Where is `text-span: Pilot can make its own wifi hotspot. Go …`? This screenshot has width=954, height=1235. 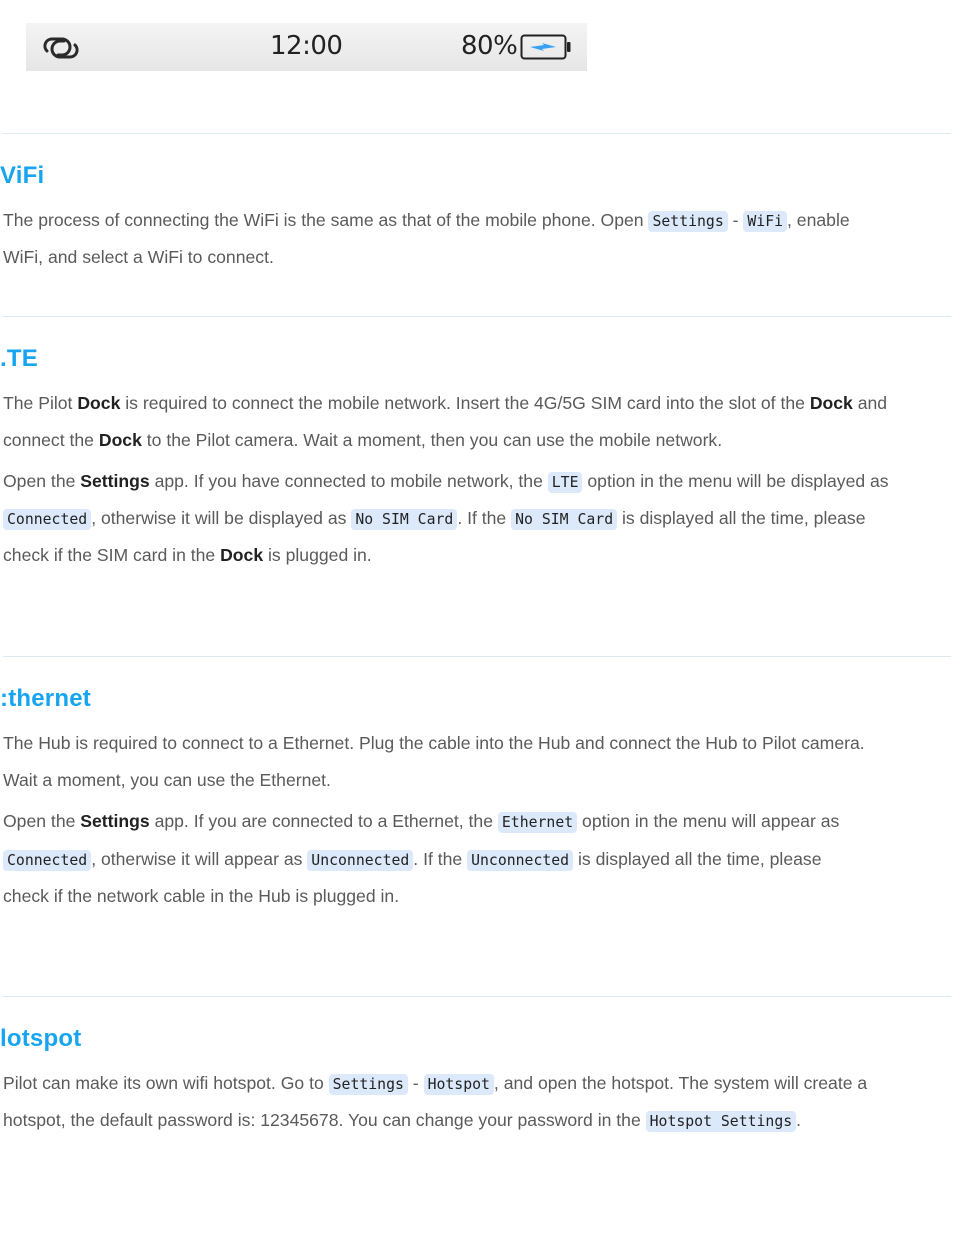
text-span: Pilot can make its own wifi hotspot. Go … is located at coordinates (166, 1083).